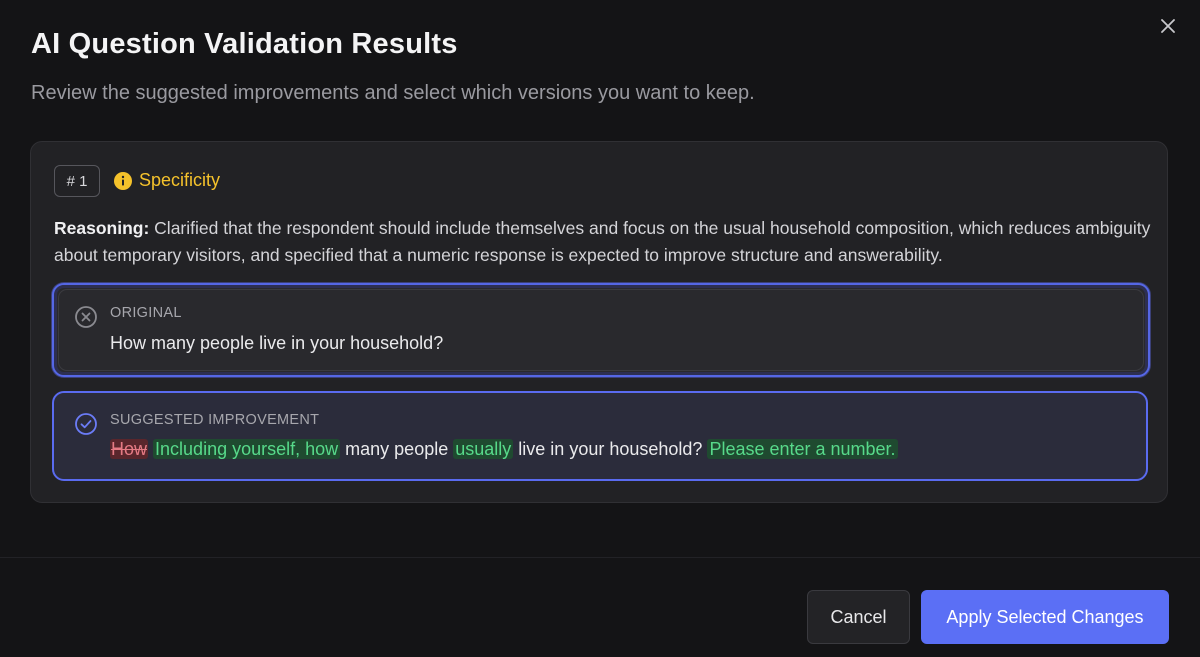 This screenshot has width=1200, height=657. What do you see at coordinates (102, 228) in the screenshot?
I see `reasoning-label: Reasoning:` at bounding box center [102, 228].